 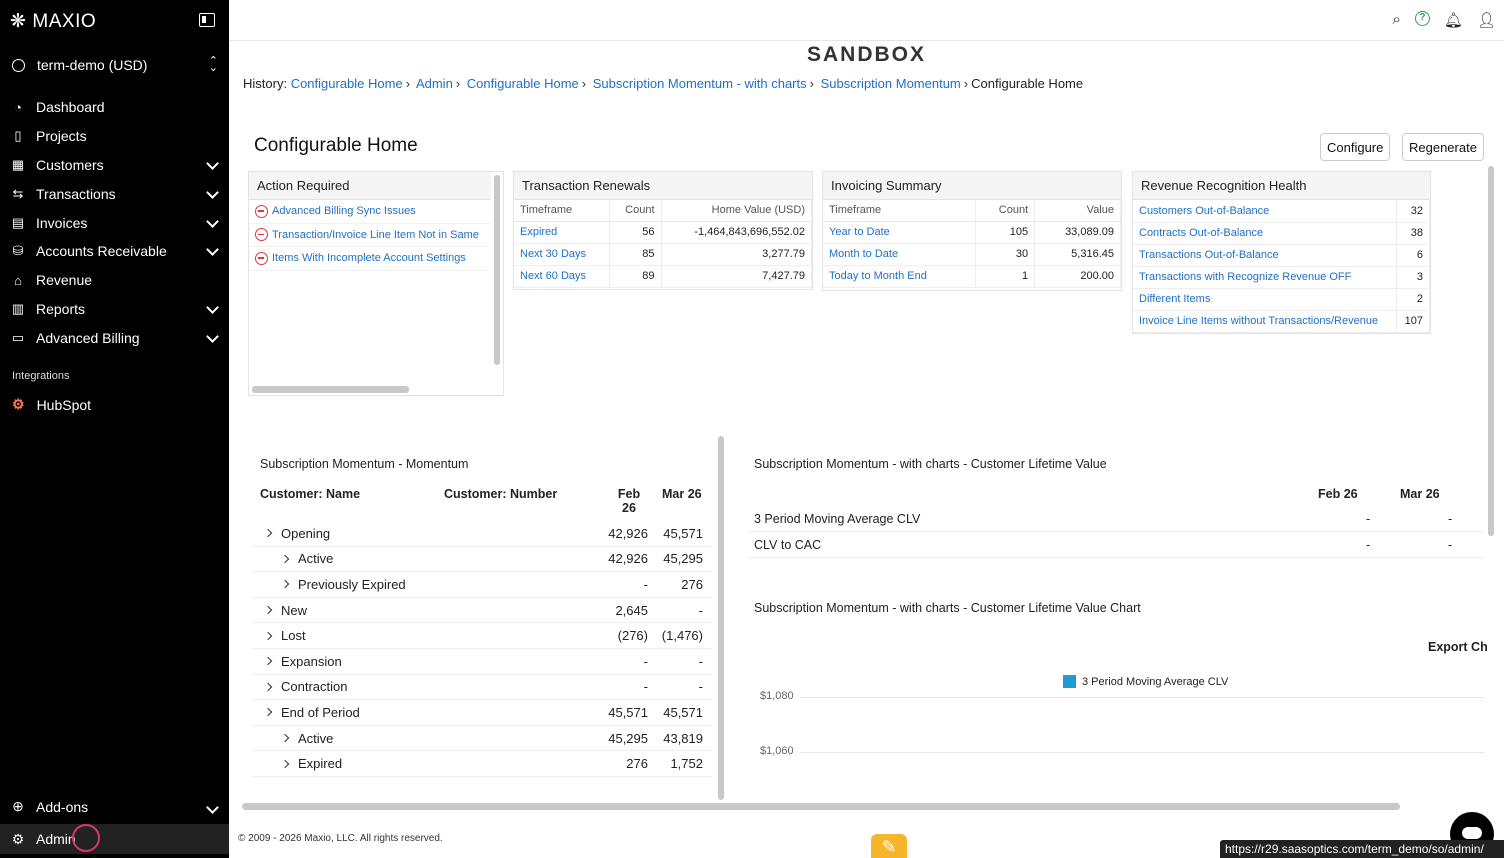 What do you see at coordinates (889, 846) in the screenshot?
I see `pencil-icon: ✎` at bounding box center [889, 846].